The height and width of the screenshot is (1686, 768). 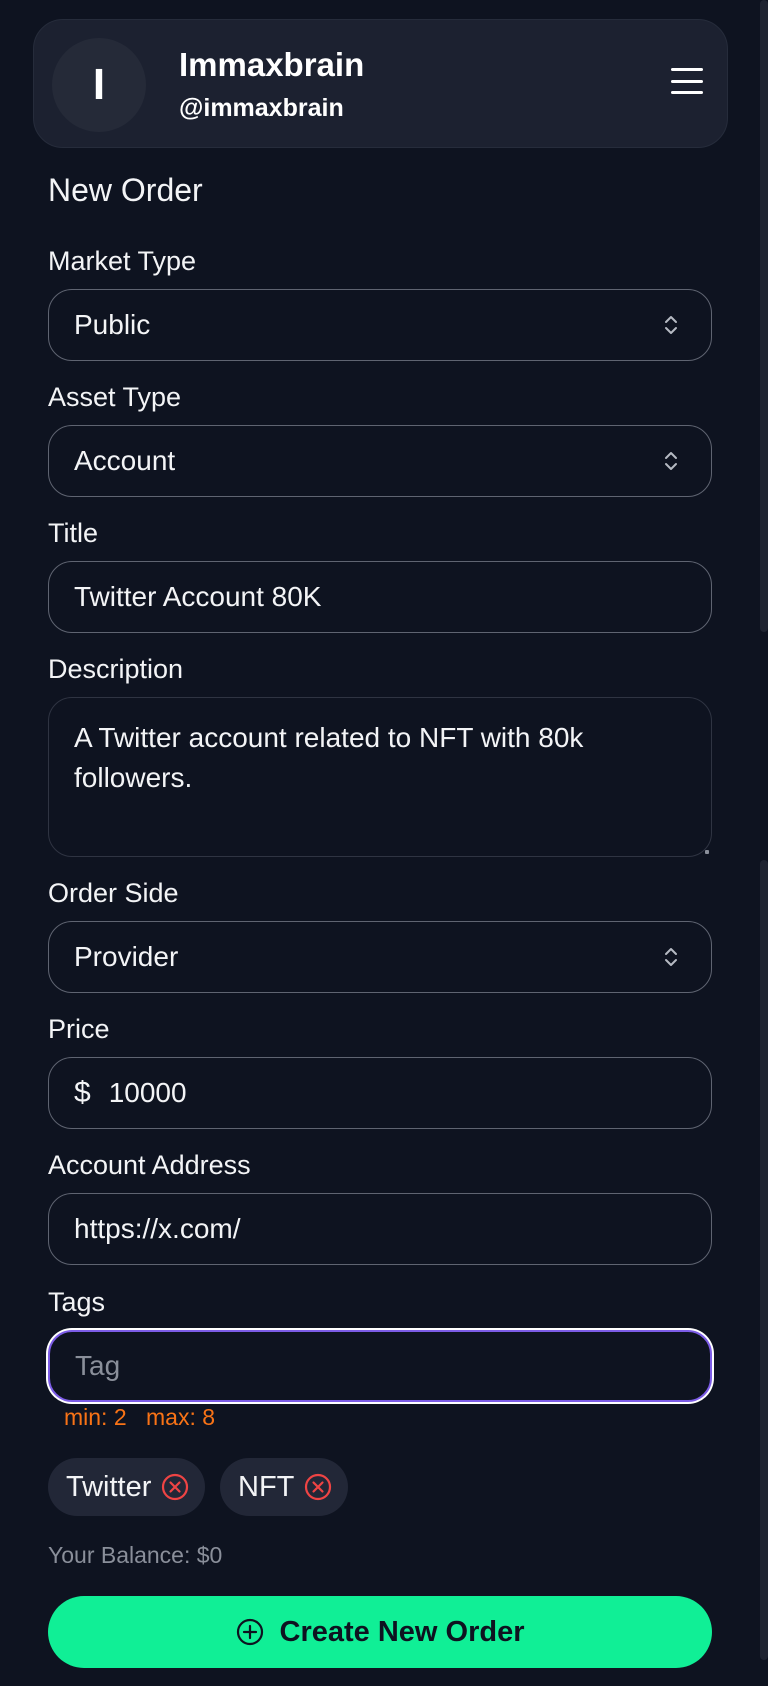 What do you see at coordinates (135, 1555) in the screenshot?
I see `balance-text: Your Balance: $0` at bounding box center [135, 1555].